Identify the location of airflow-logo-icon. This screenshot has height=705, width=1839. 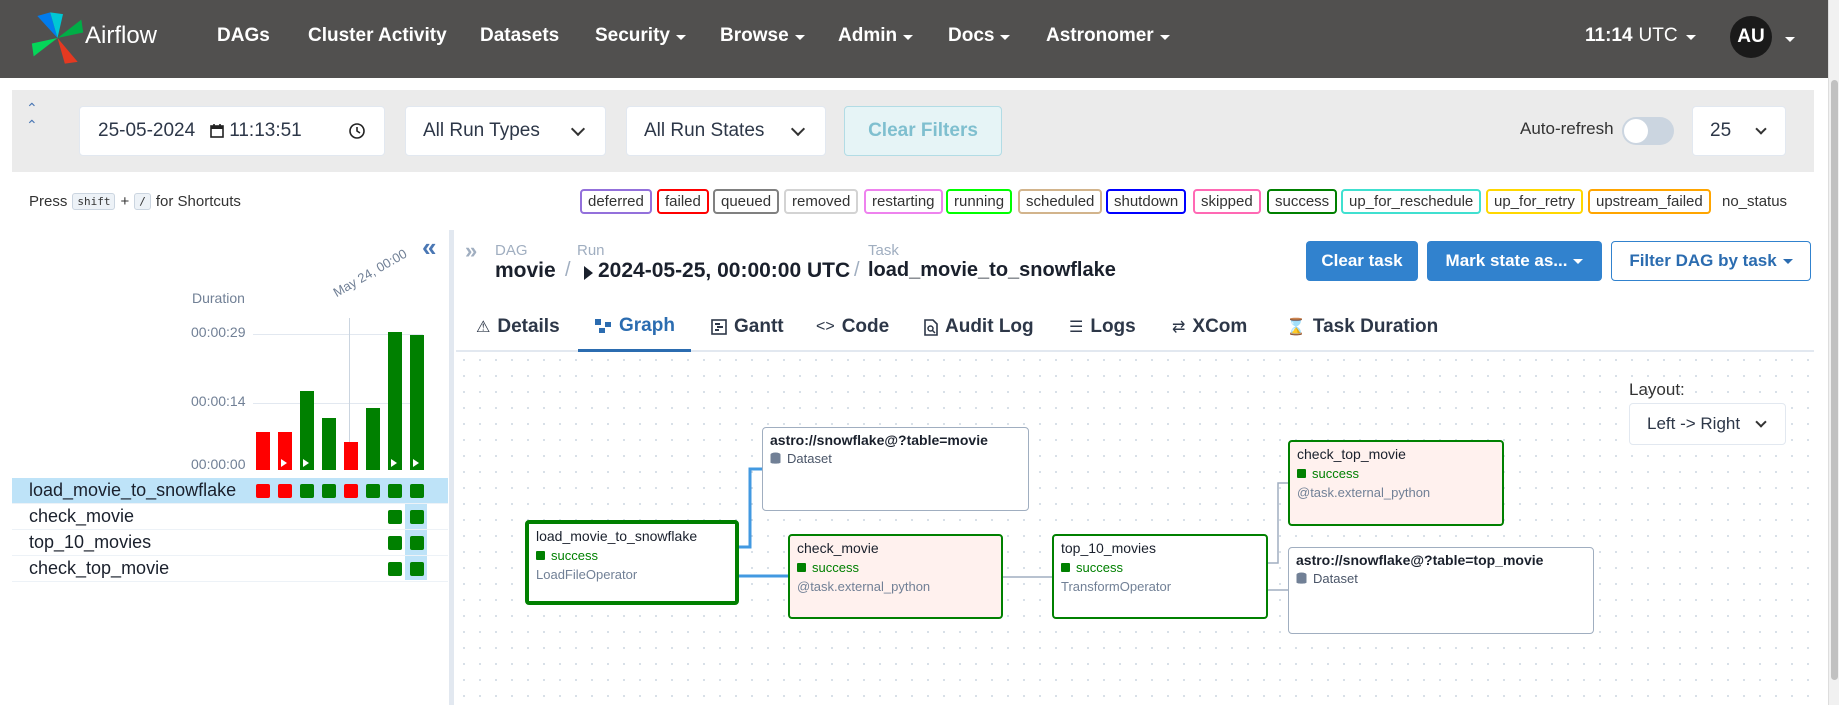
(57, 38).